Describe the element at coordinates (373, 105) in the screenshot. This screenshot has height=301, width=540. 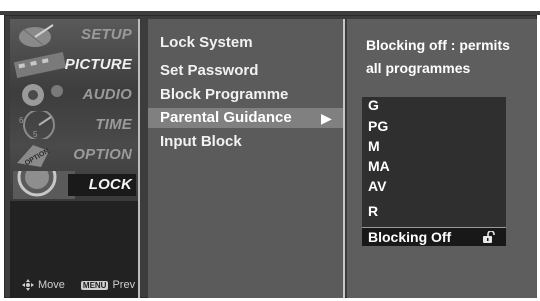
I see `rating-option: G` at that location.